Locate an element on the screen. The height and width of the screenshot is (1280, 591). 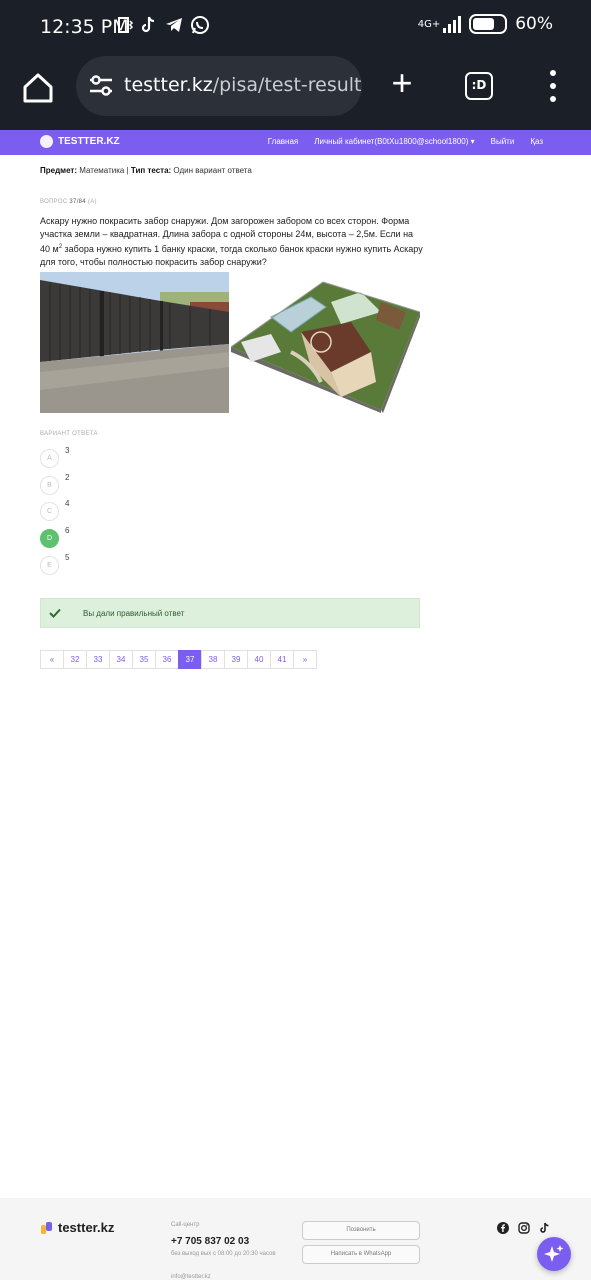
instagram-icon is located at coordinates (524, 1228).